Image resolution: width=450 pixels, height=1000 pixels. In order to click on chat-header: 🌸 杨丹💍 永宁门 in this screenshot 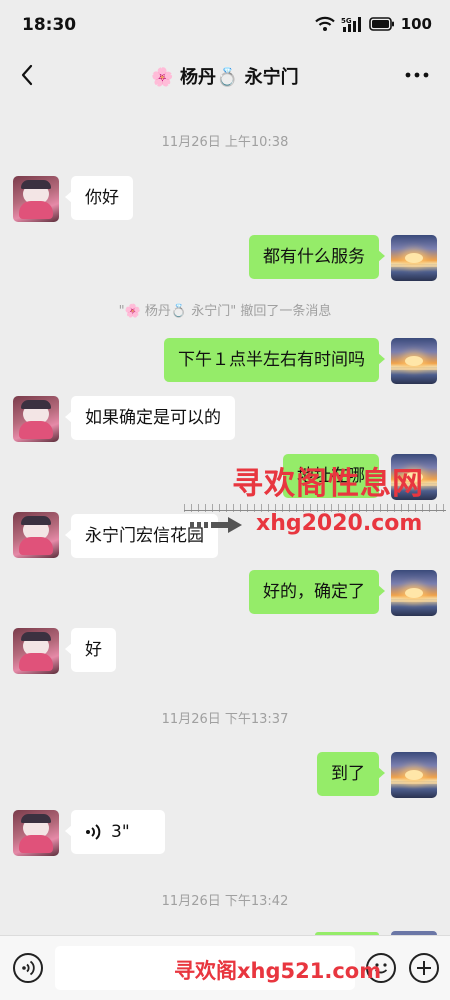, I will do `click(225, 76)`.